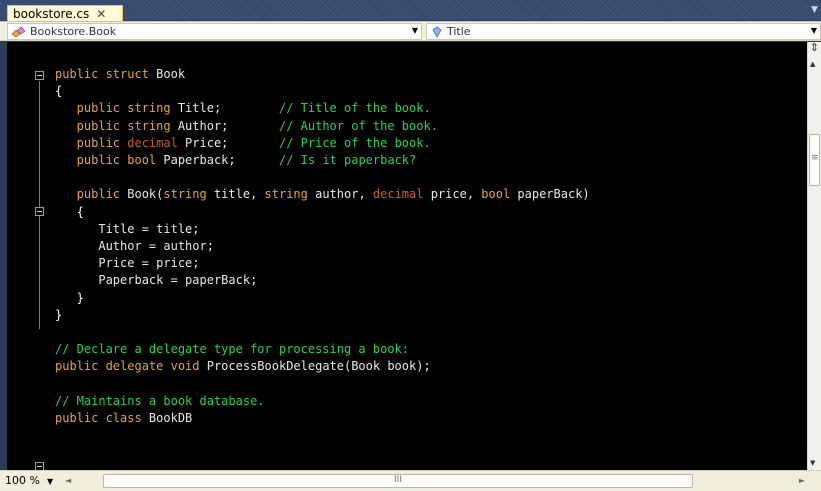 This screenshot has width=821, height=491. I want to click on scroll-grip: III, so click(398, 480).